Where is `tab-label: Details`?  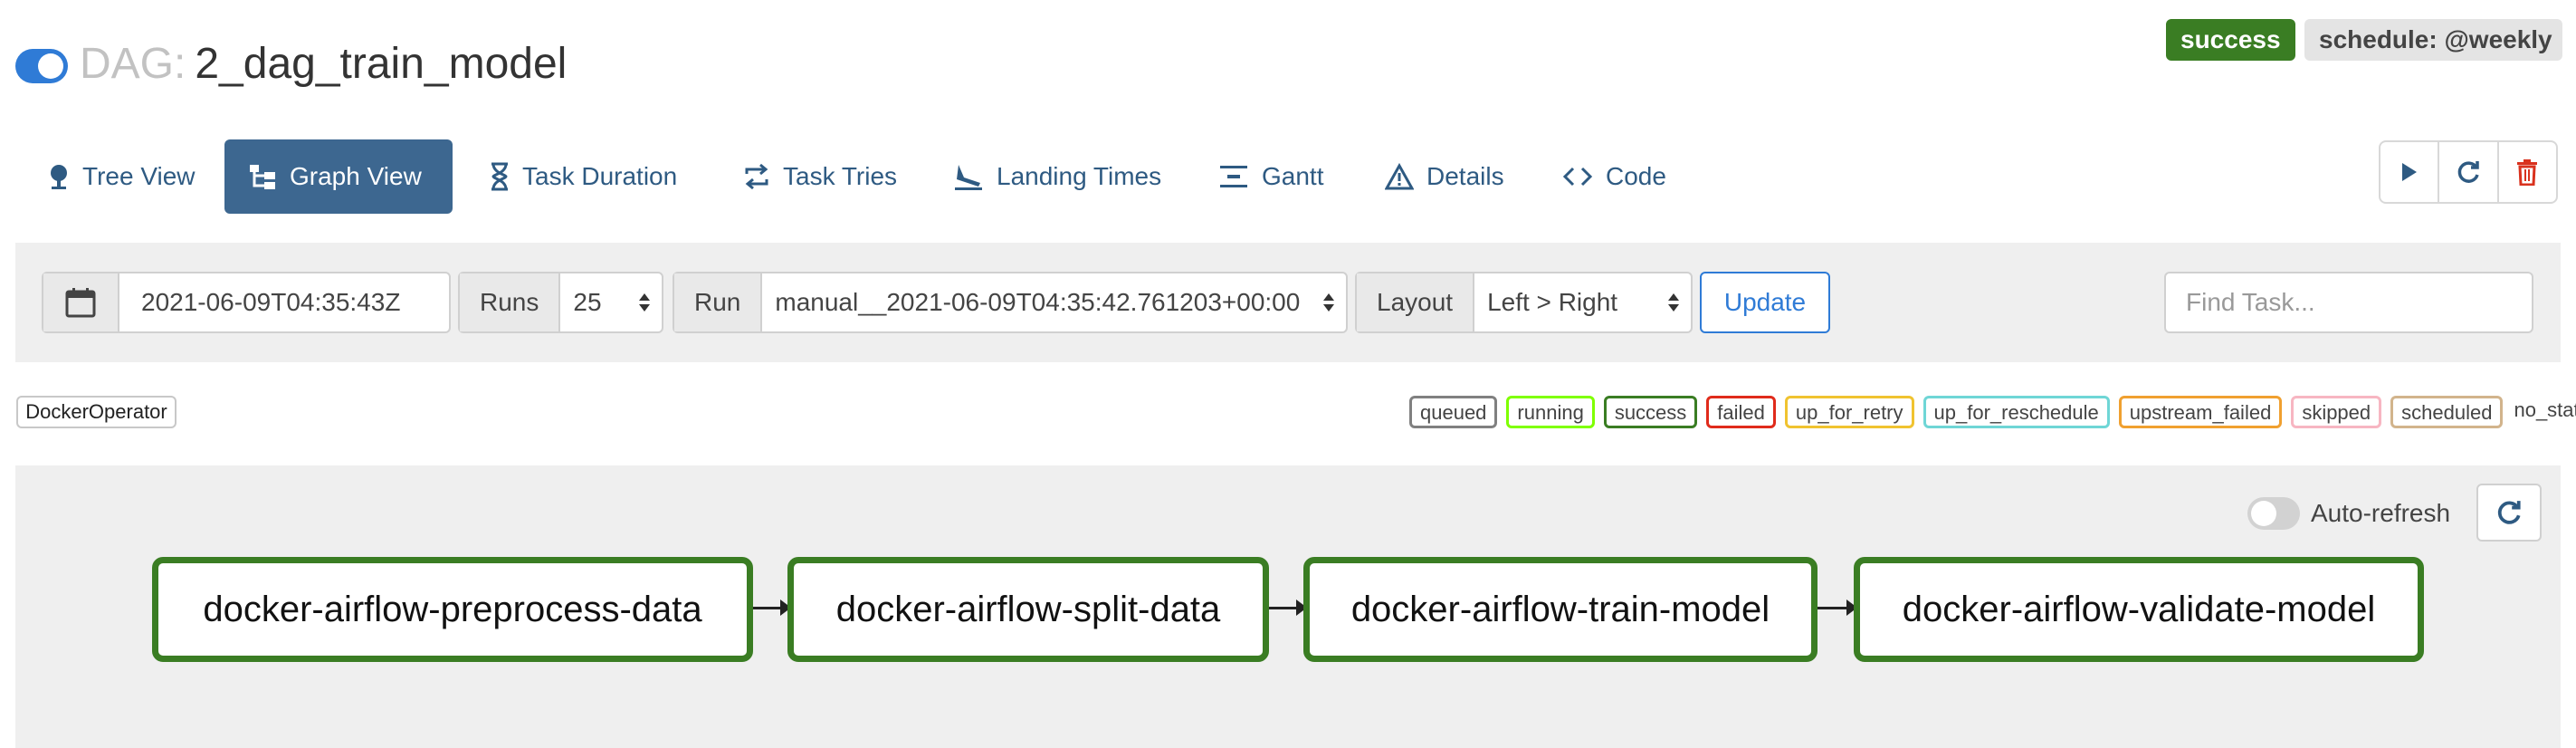
tab-label: Details is located at coordinates (1465, 176).